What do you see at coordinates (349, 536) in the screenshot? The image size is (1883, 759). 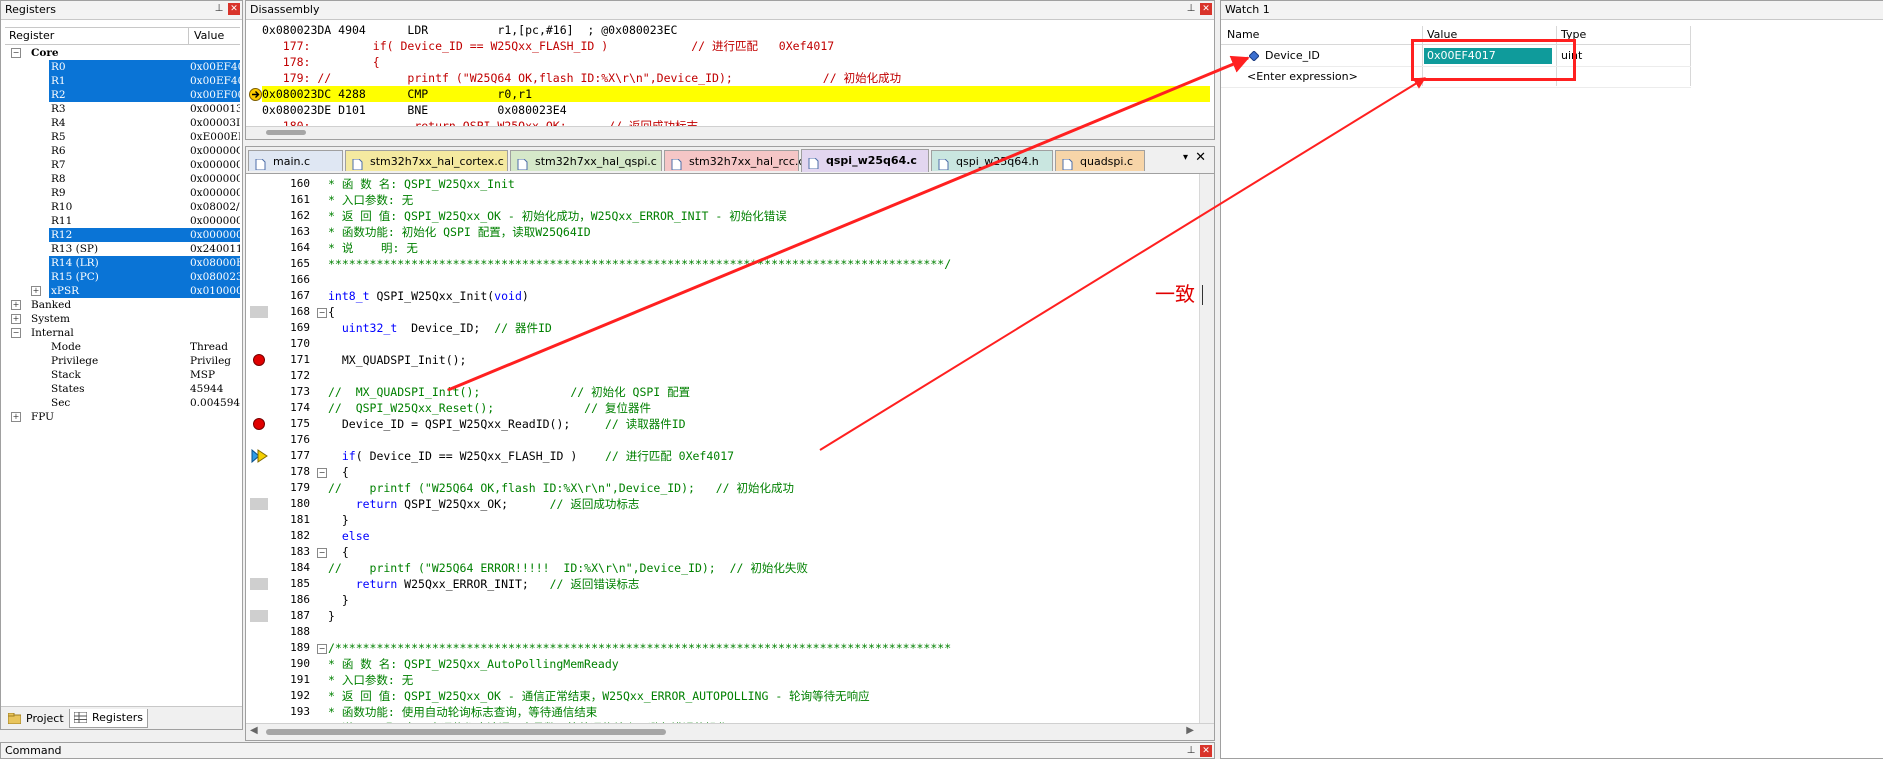 I see `code-line: else` at bounding box center [349, 536].